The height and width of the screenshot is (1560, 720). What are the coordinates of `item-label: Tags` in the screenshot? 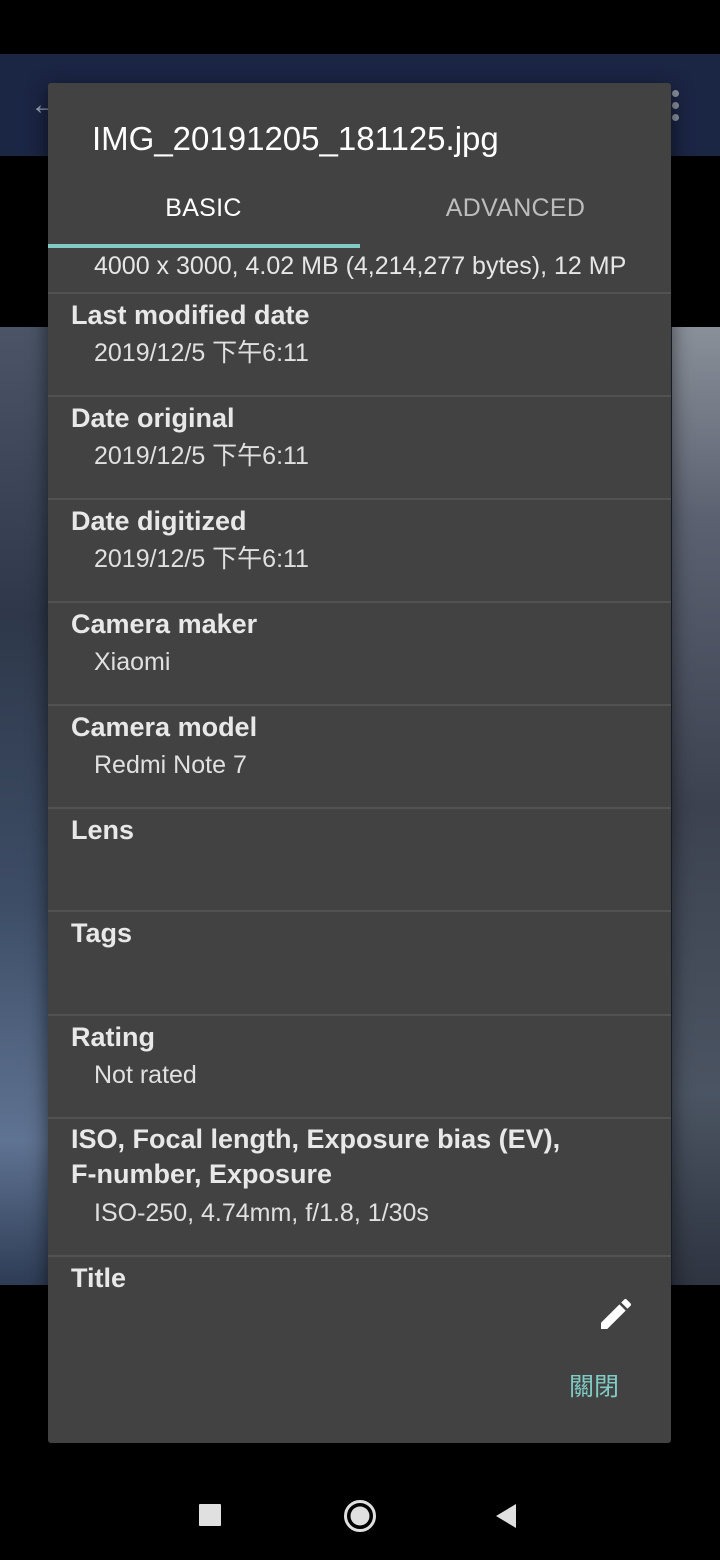 It's located at (102, 933).